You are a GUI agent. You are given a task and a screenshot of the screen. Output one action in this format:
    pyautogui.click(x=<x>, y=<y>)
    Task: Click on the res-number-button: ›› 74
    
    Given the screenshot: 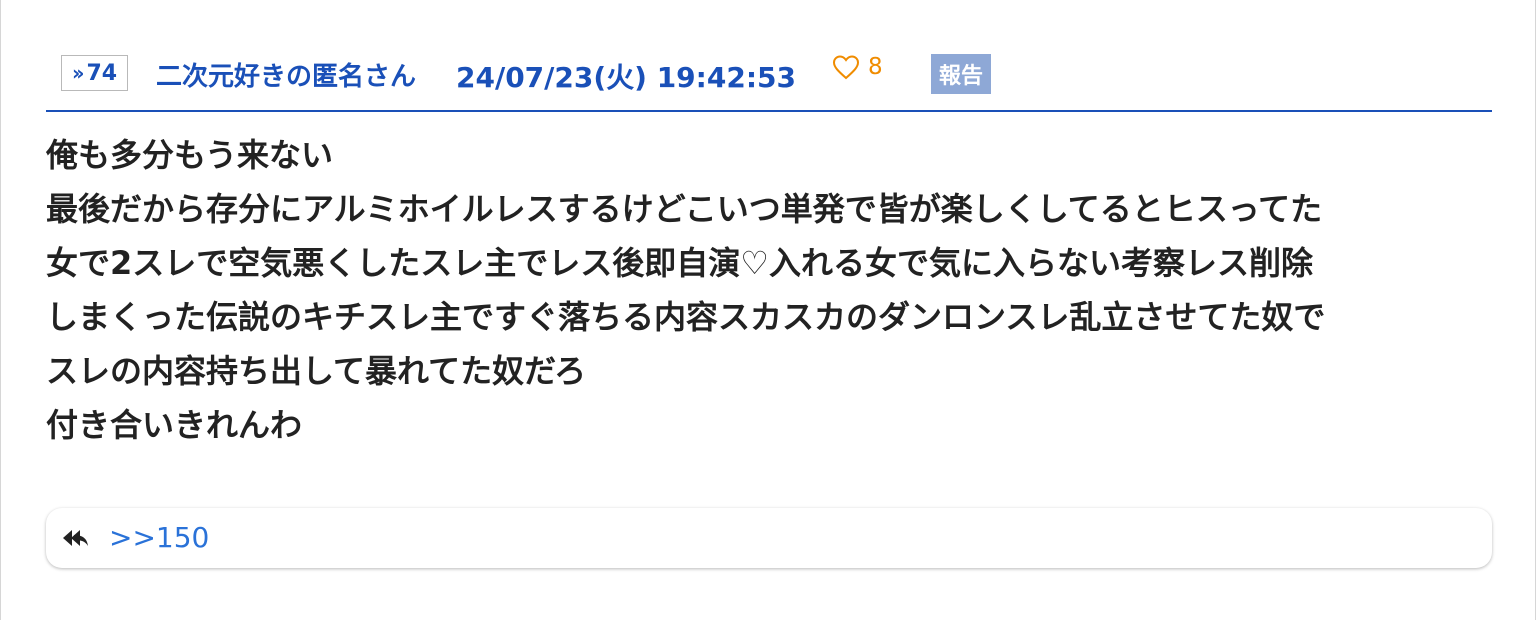 What is the action you would take?
    pyautogui.click(x=95, y=73)
    